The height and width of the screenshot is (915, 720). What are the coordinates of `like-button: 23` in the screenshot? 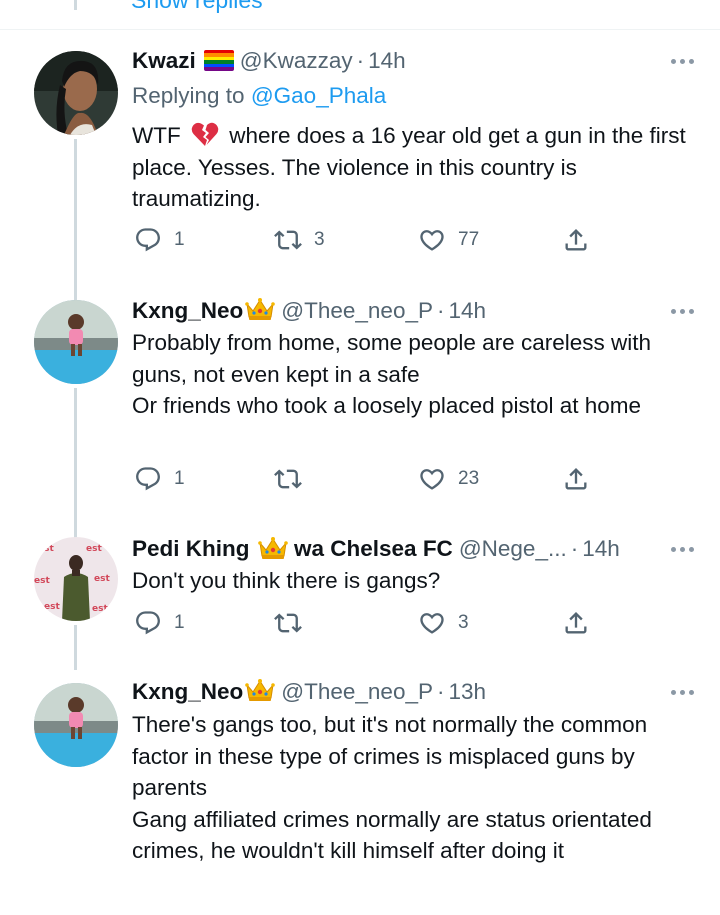 It's located at (448, 479).